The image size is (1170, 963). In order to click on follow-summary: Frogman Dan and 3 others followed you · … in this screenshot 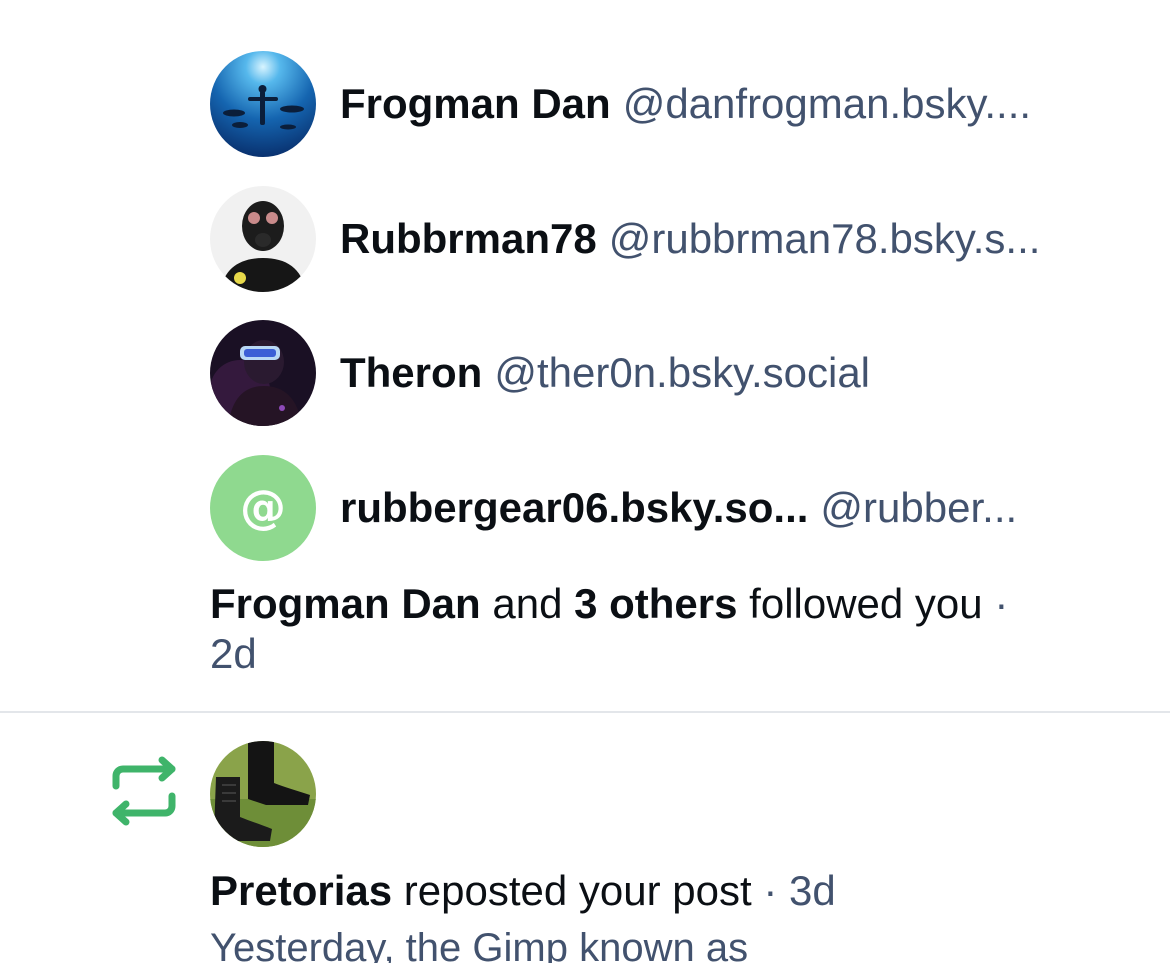, I will do `click(660, 629)`.